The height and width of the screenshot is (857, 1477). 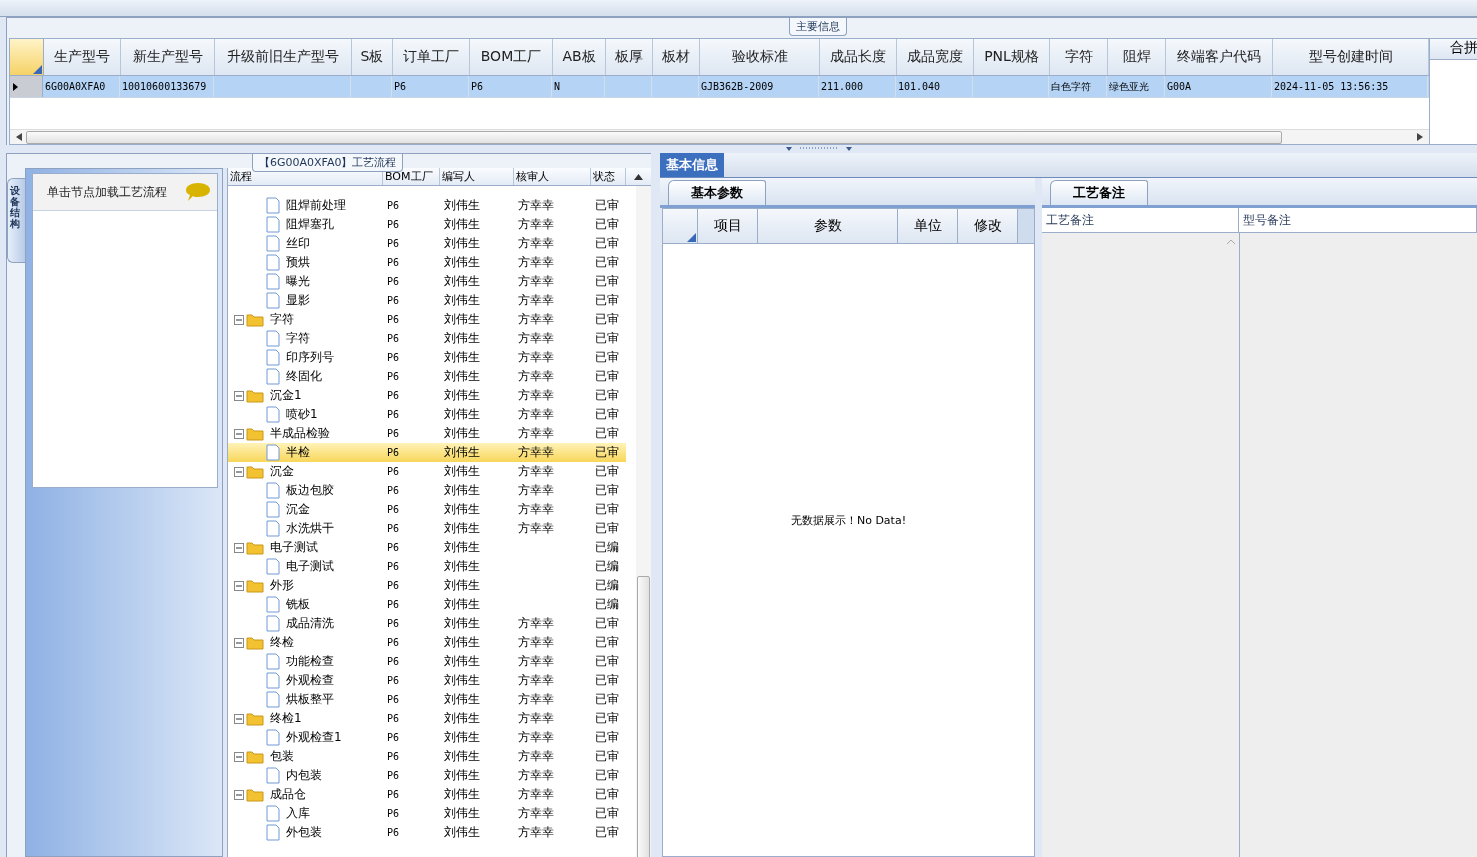 I want to click on tree-row: 包装 P6 刘伟生 方幸幸 已审, so click(x=427, y=756).